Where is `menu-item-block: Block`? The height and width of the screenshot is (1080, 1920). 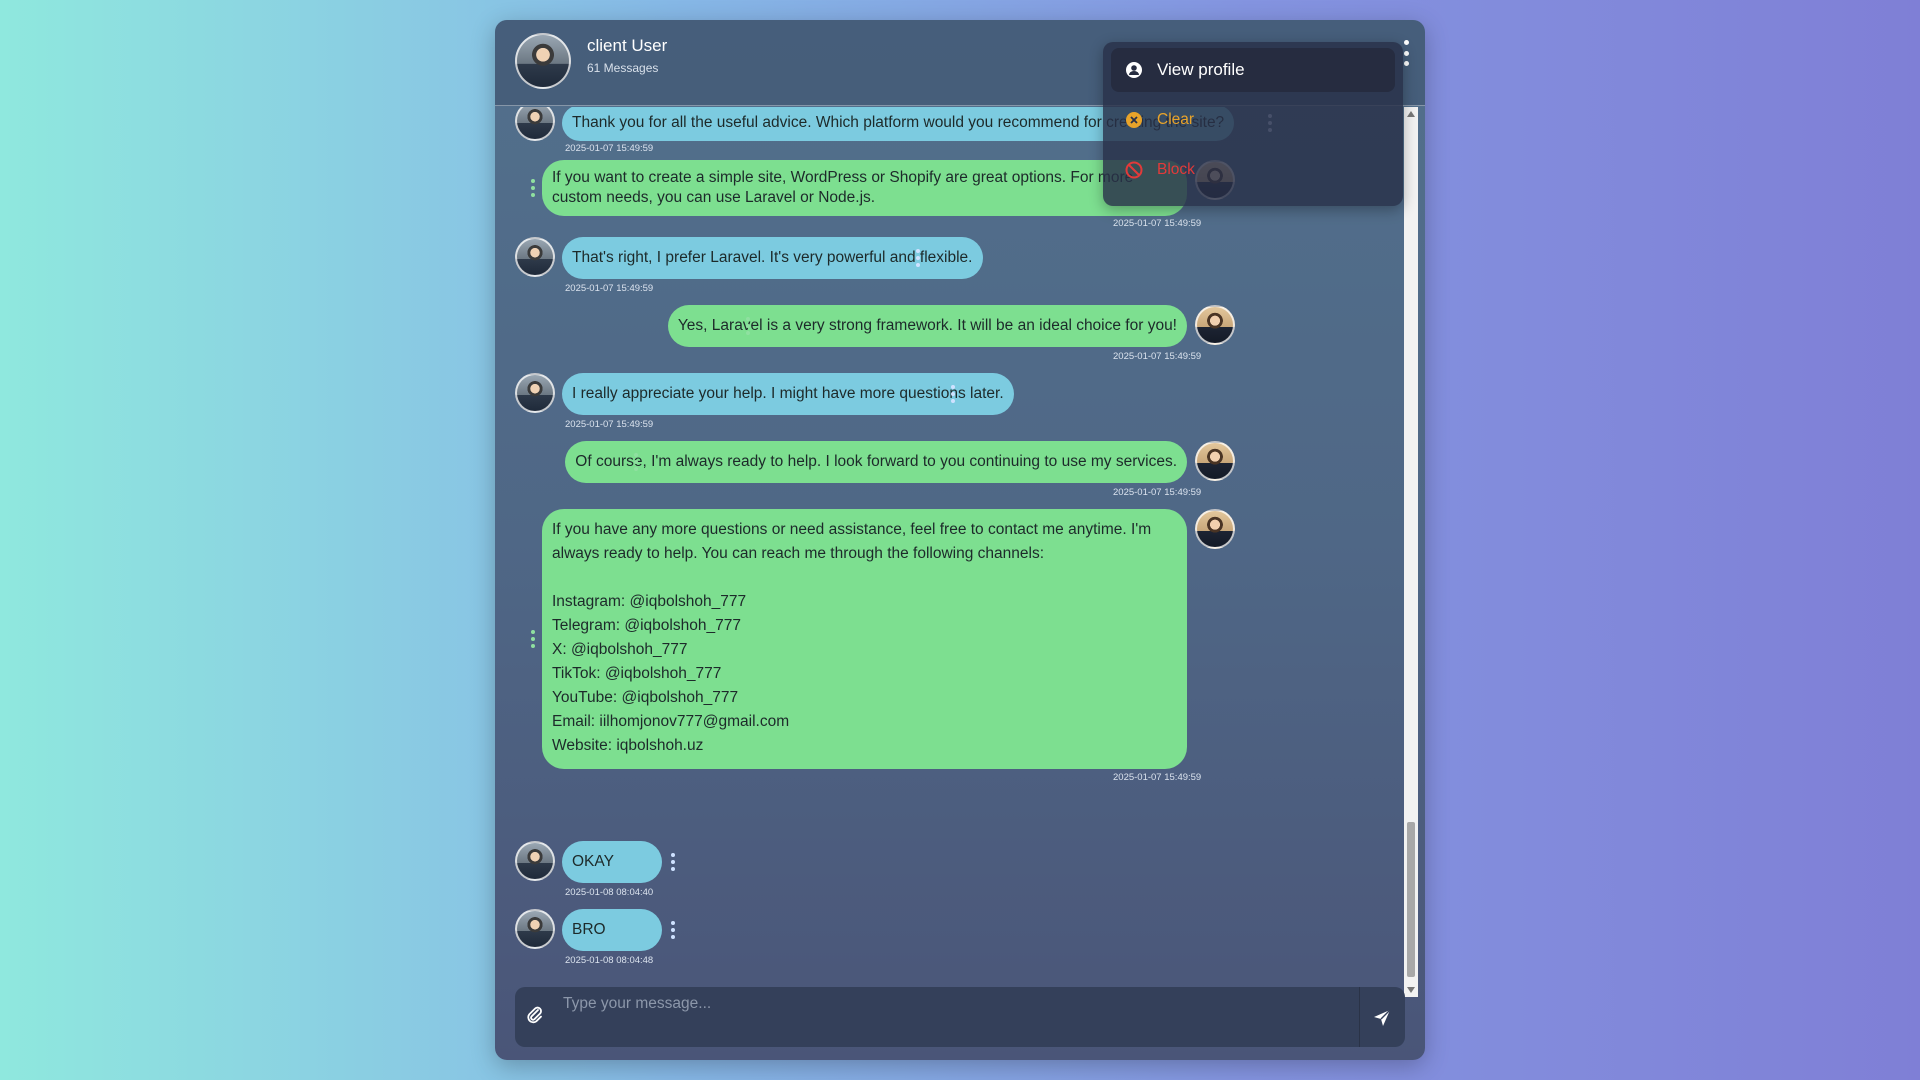 menu-item-block: Block is located at coordinates (1253, 170).